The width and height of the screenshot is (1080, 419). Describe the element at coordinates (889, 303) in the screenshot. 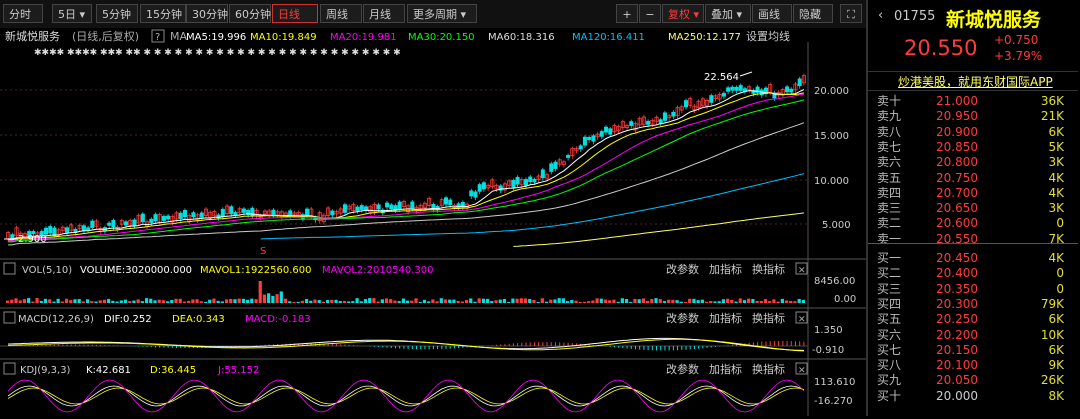

I see `order-level-label: 买四` at that location.